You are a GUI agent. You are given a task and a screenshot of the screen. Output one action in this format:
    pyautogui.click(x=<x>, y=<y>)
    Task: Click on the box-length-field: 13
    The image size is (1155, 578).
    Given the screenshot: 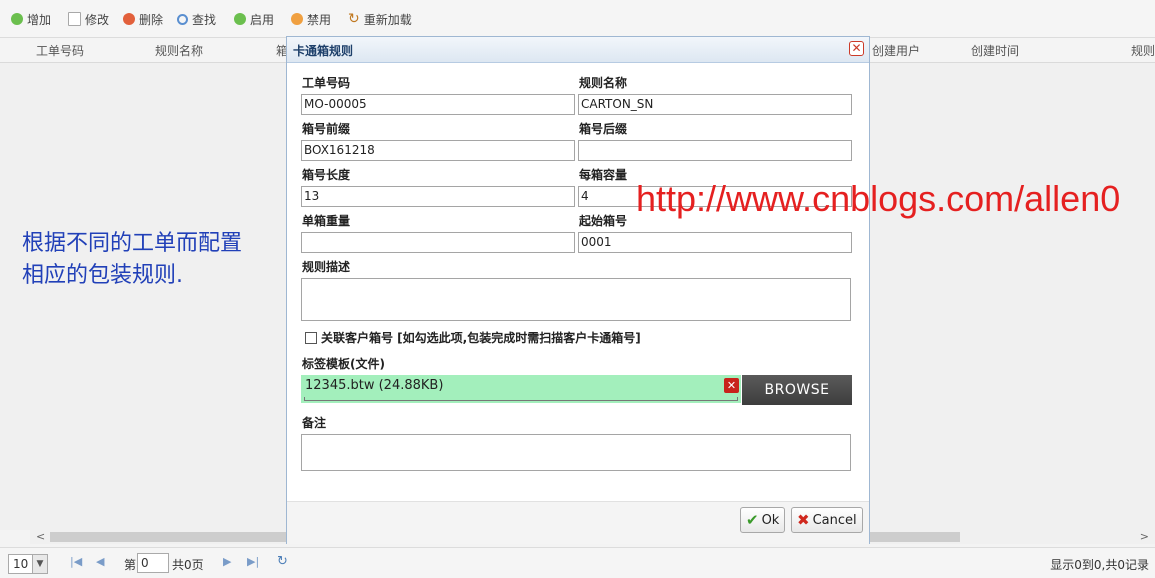 What is the action you would take?
    pyautogui.click(x=438, y=196)
    